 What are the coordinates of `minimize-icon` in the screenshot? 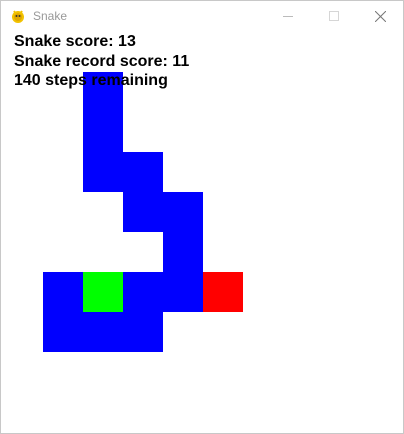 It's located at (288, 16).